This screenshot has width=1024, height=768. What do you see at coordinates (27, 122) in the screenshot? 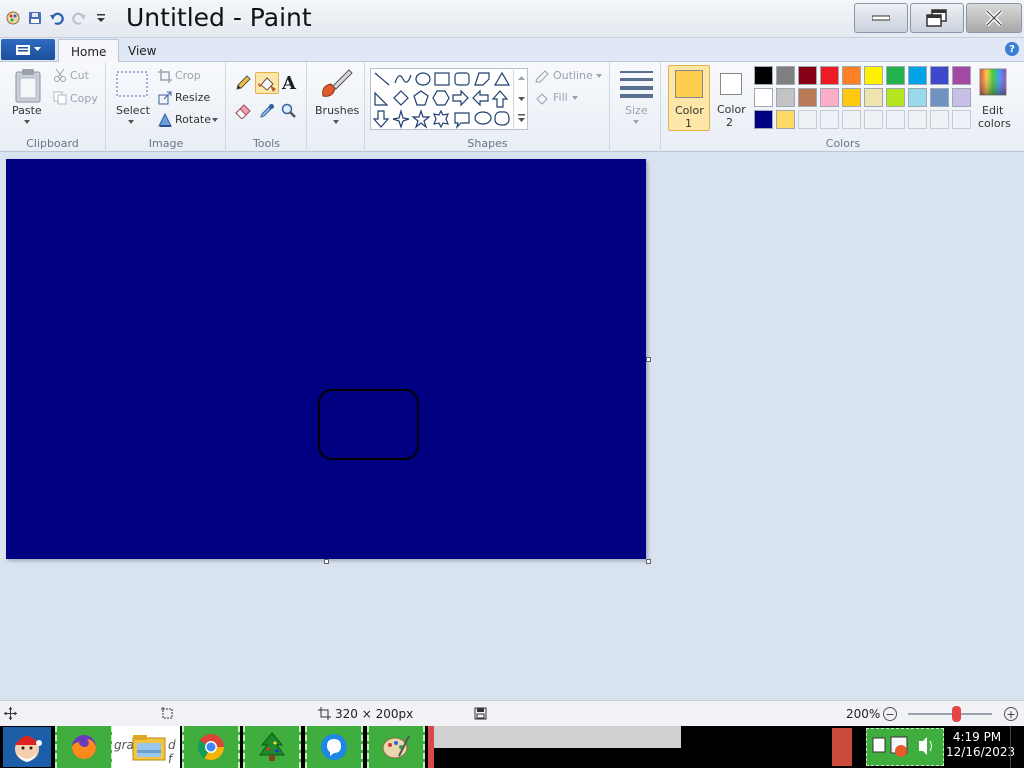
I see `paste-dropdown-icon` at bounding box center [27, 122].